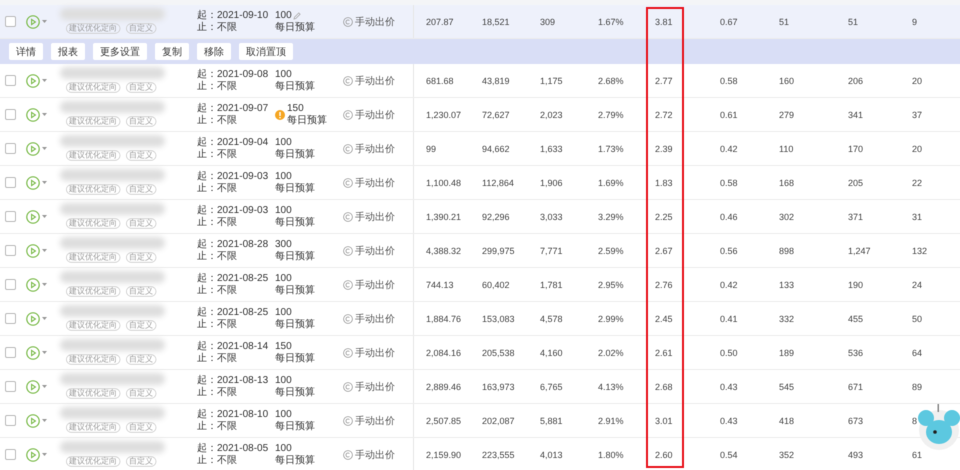  What do you see at coordinates (440, 81) in the screenshot?
I see `table-cell: 681.68` at bounding box center [440, 81].